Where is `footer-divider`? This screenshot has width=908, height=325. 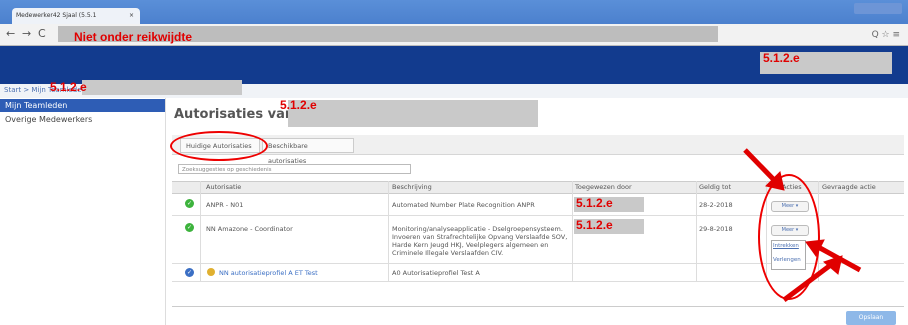
footer-divider is located at coordinates (538, 306).